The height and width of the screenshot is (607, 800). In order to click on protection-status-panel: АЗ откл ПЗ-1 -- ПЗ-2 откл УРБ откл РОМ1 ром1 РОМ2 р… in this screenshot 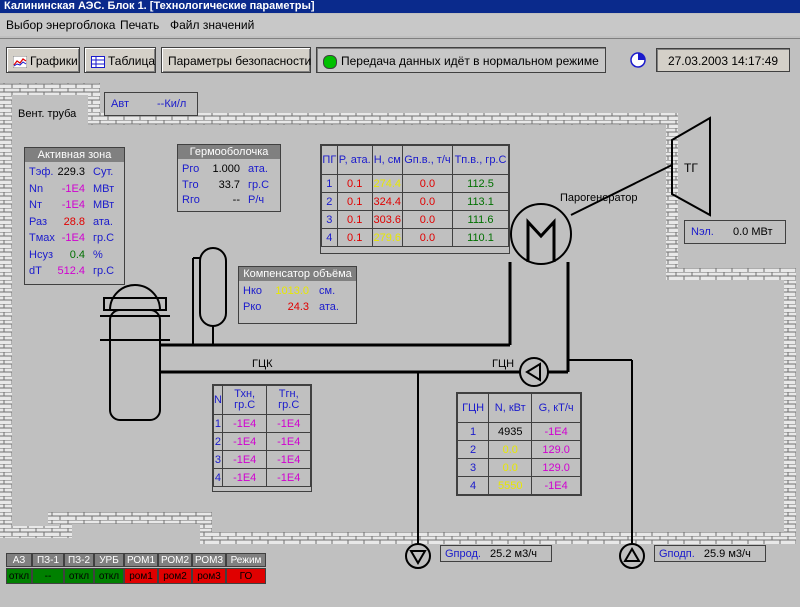, I will do `click(136, 570)`.